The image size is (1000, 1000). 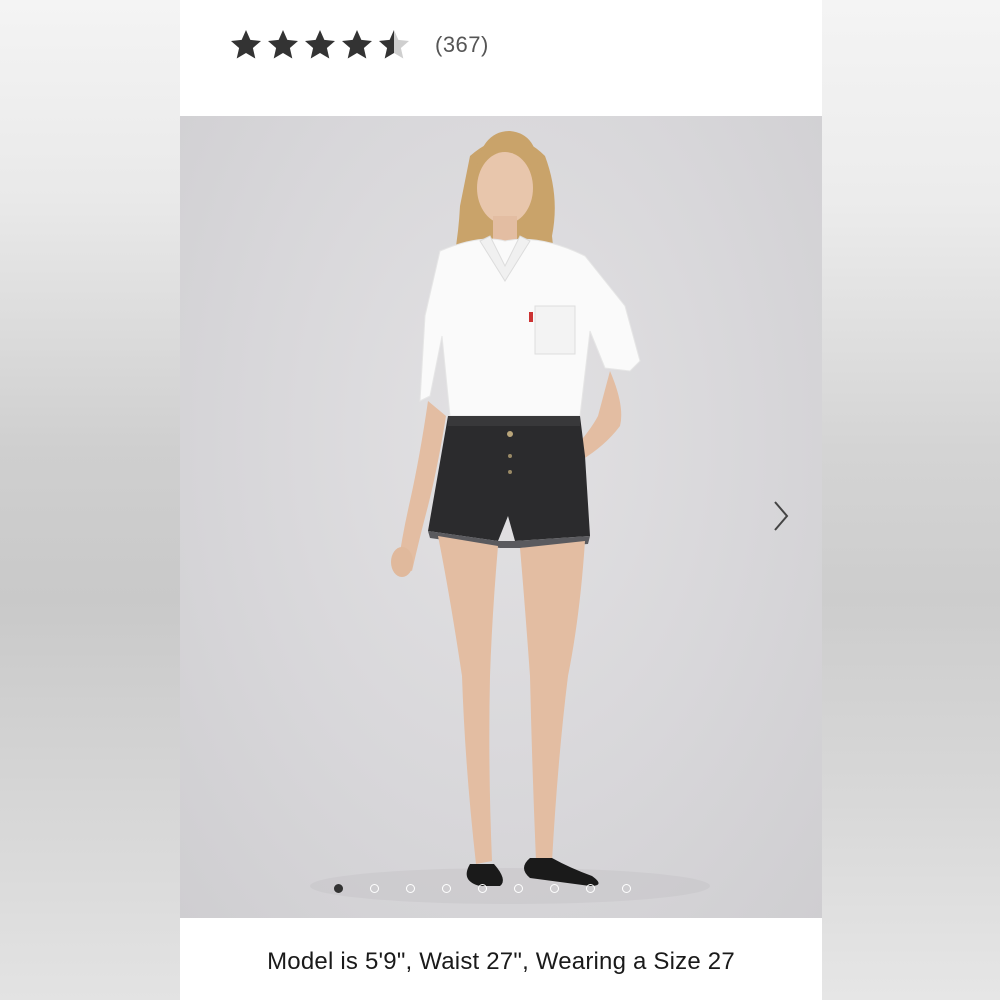 I want to click on product-rating: (367), so click(x=358, y=45).